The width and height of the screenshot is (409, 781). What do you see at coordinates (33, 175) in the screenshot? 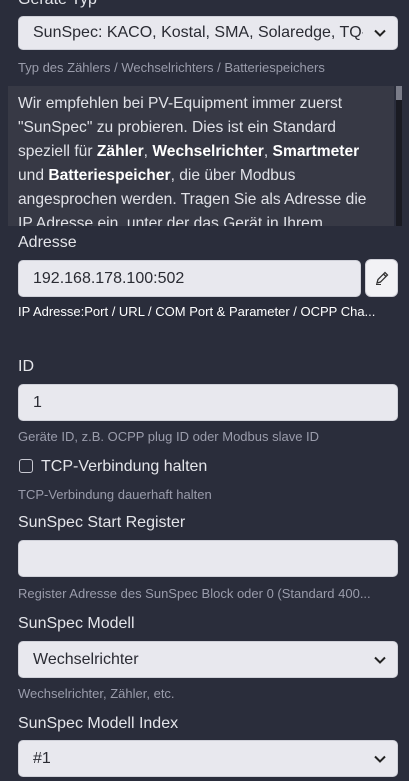
I see `info-text: und` at bounding box center [33, 175].